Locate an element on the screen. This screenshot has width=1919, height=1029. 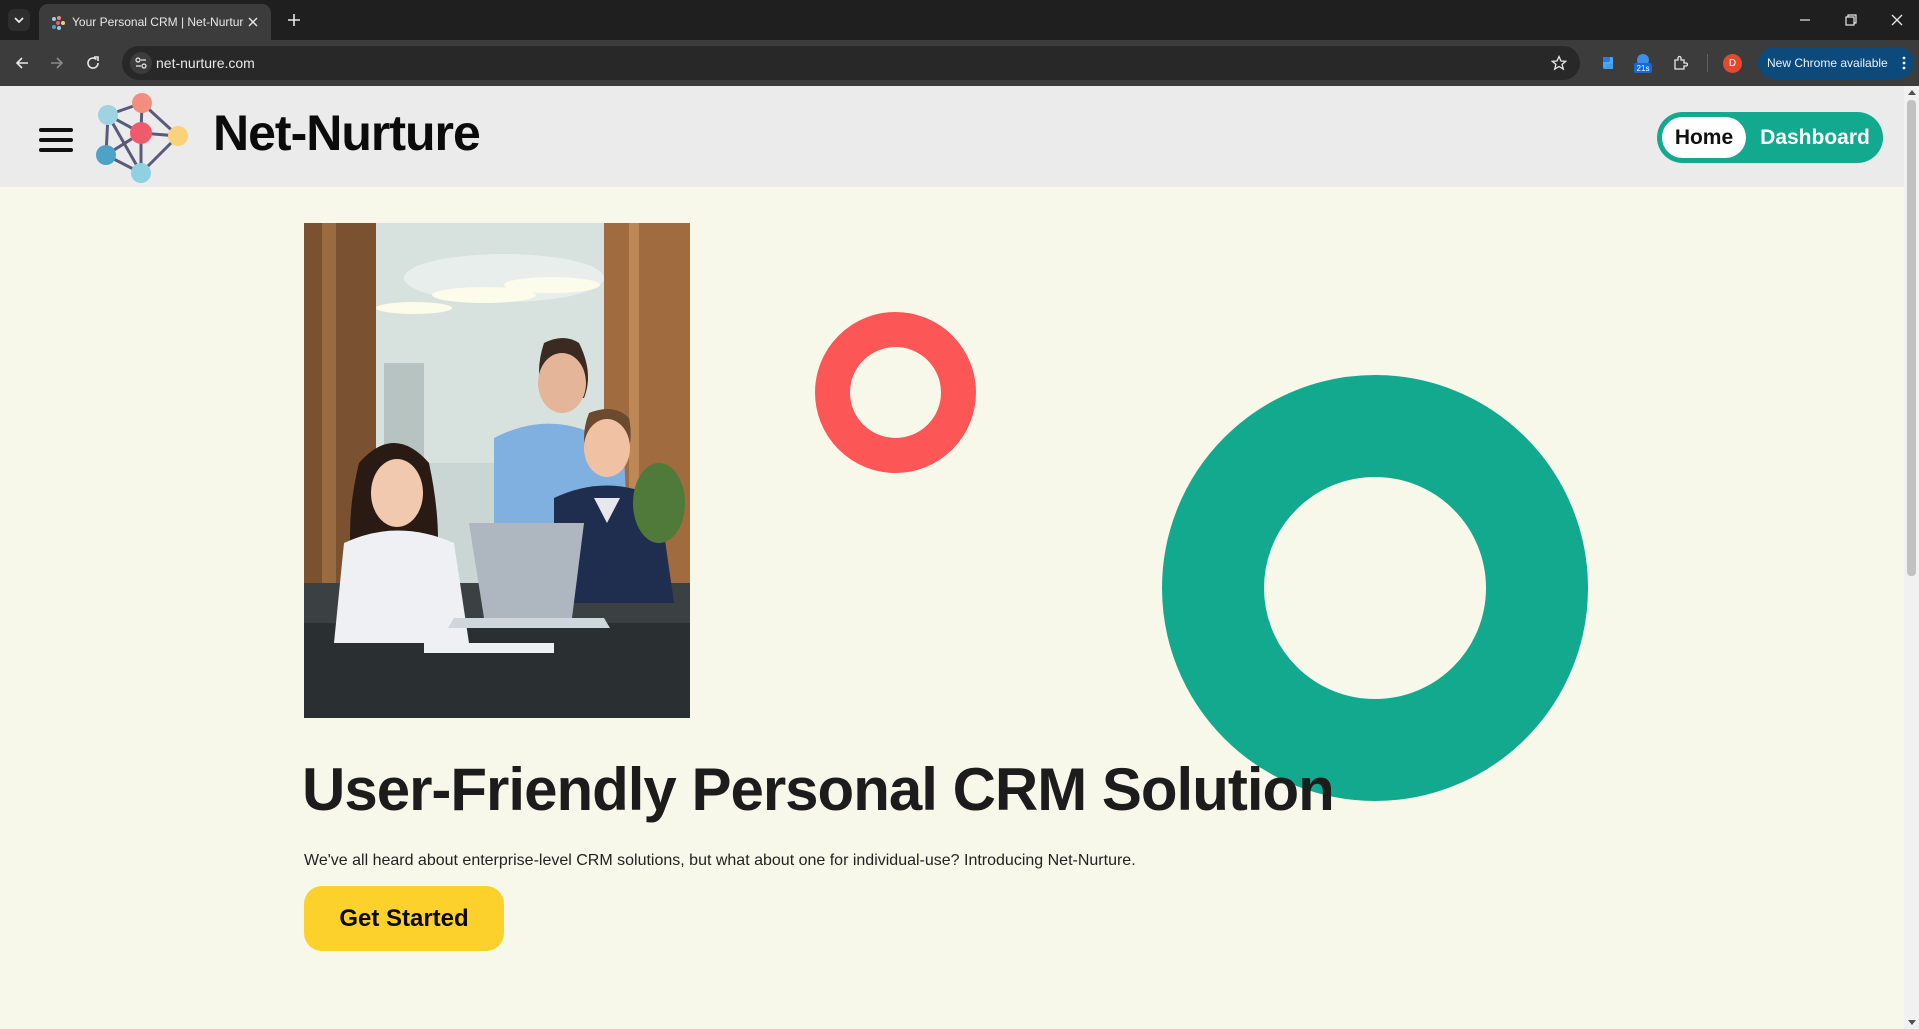
tab-close-button is located at coordinates (253, 22).